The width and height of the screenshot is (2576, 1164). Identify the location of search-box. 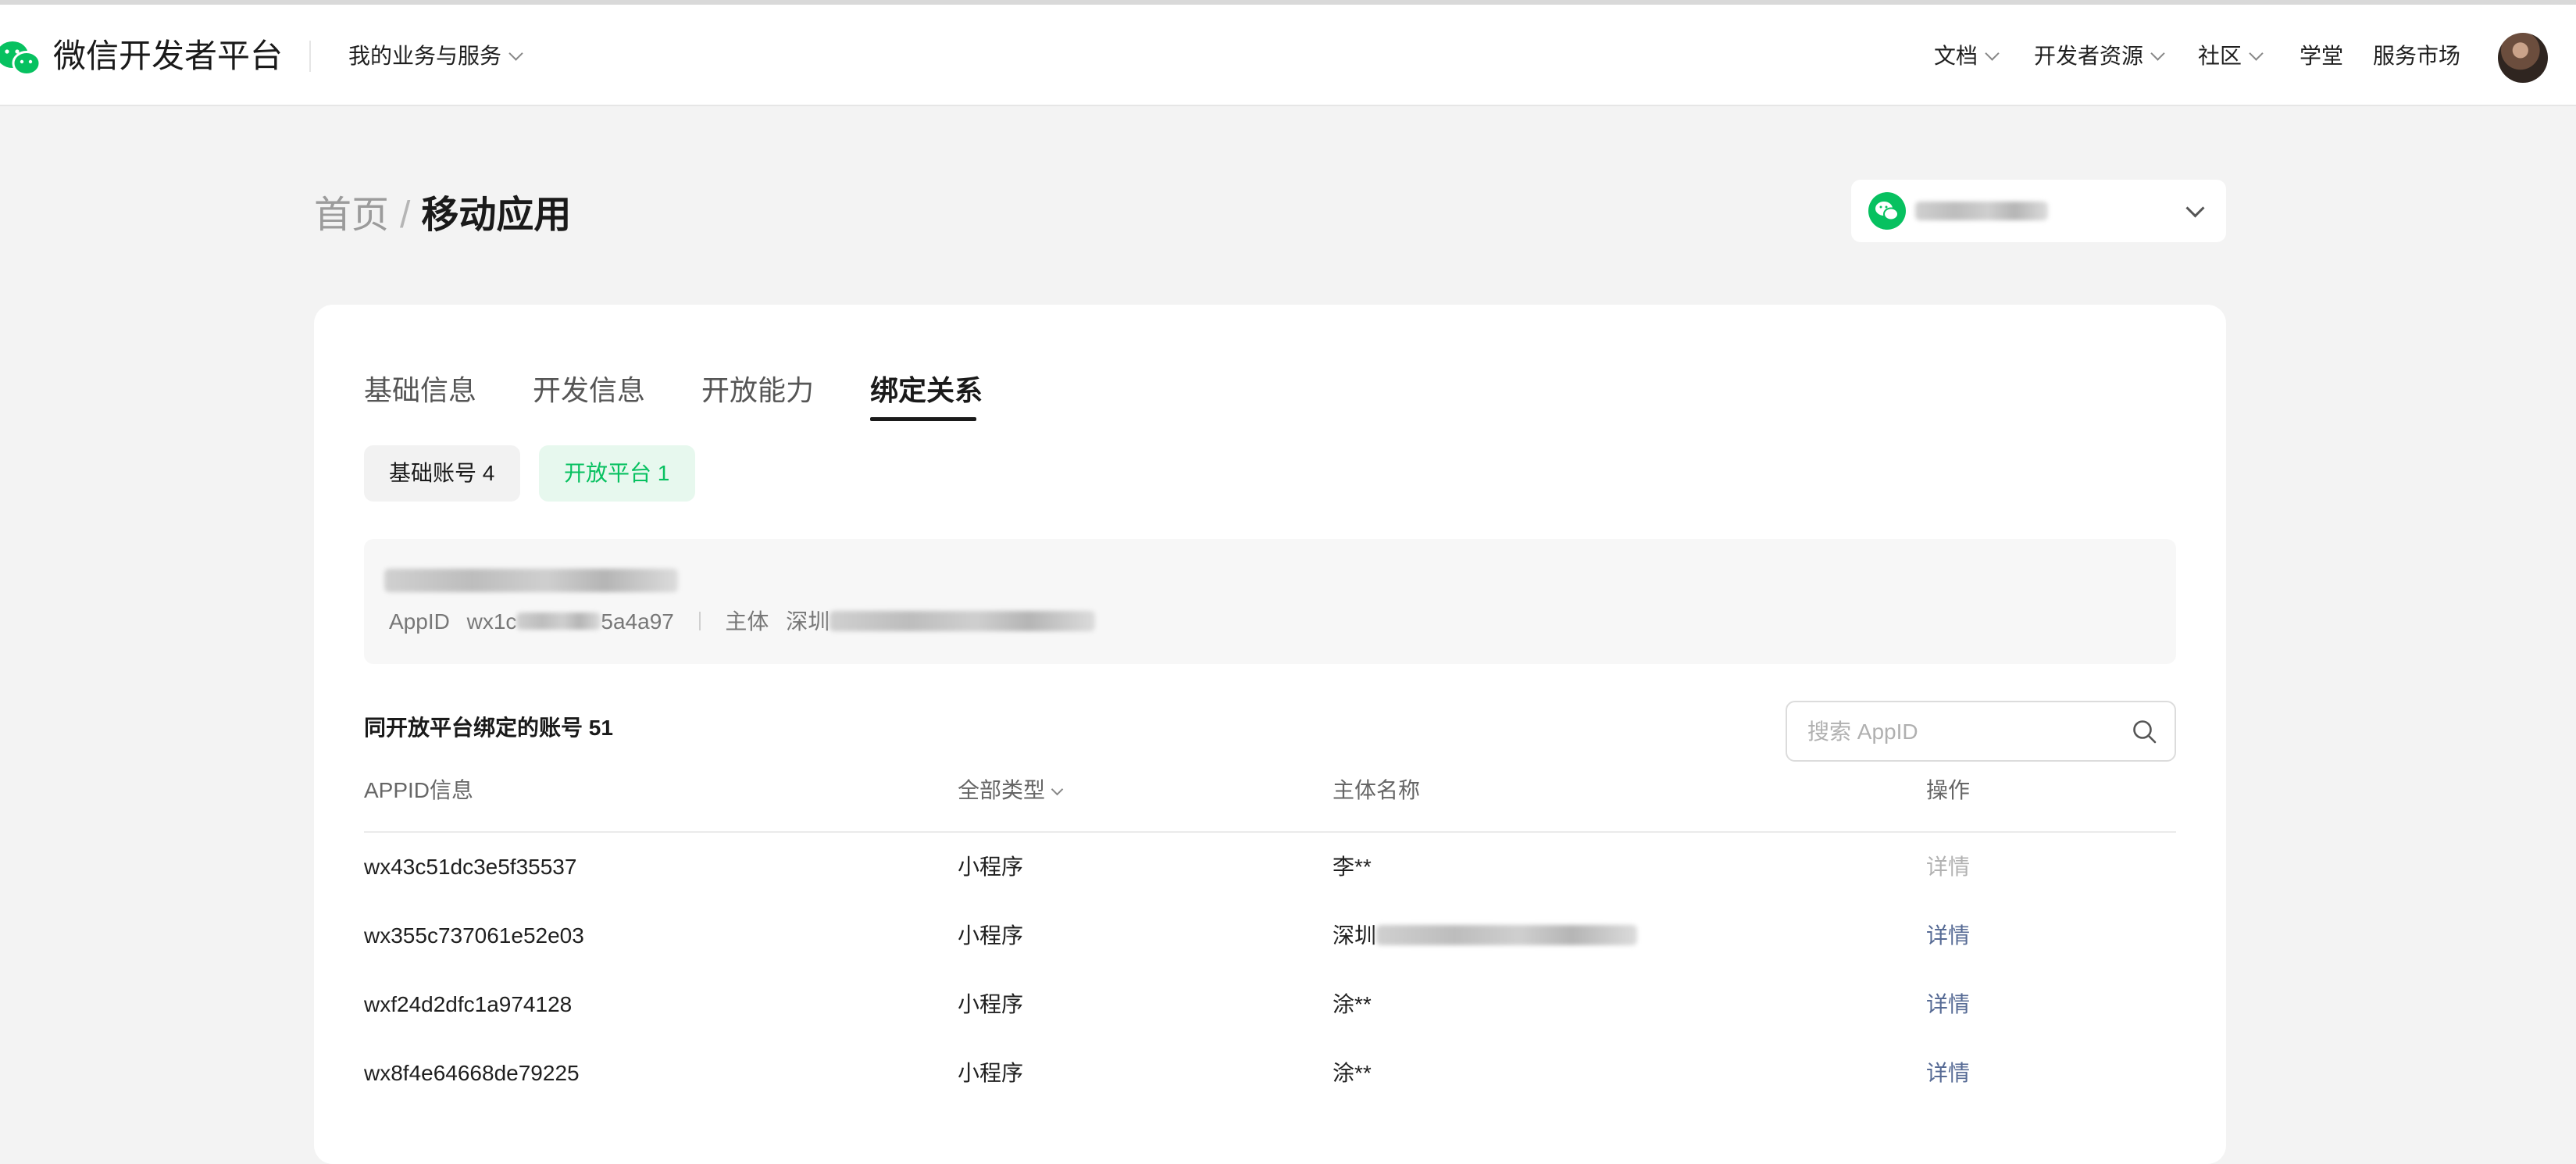
(1981, 731).